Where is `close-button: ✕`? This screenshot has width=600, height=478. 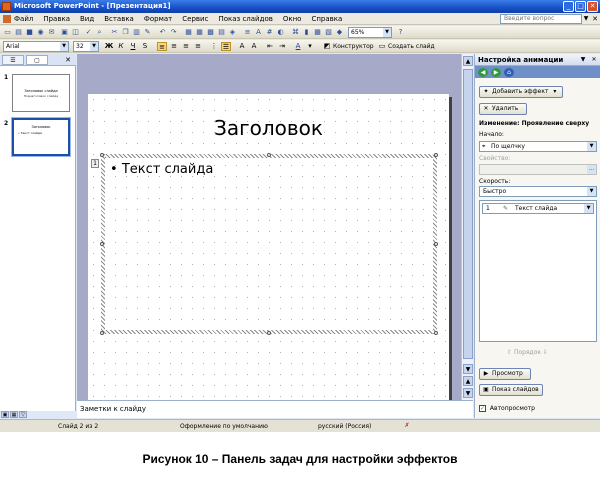
close-button: ✕ is located at coordinates (592, 6).